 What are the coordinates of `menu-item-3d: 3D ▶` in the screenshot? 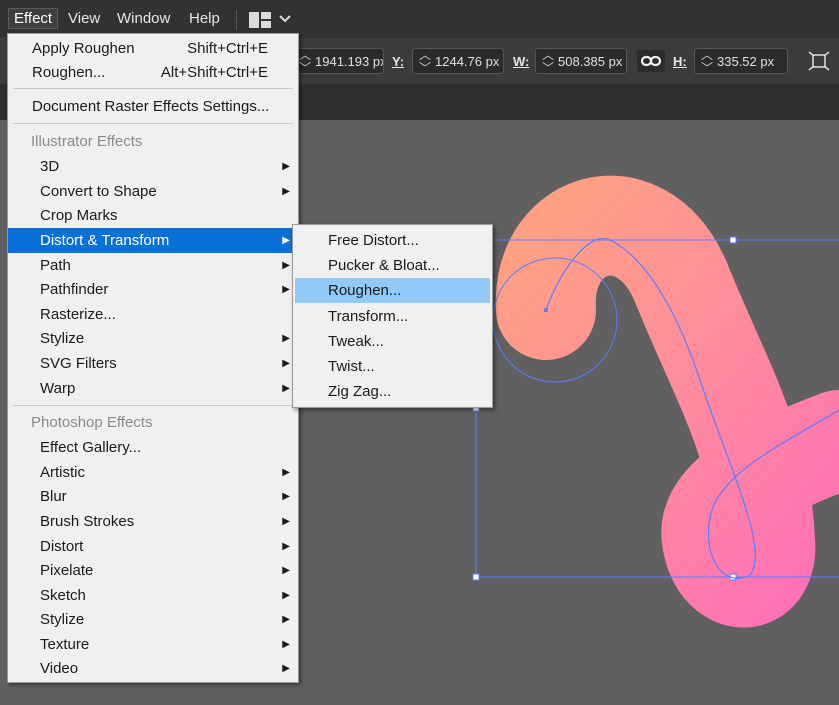 It's located at (153, 166).